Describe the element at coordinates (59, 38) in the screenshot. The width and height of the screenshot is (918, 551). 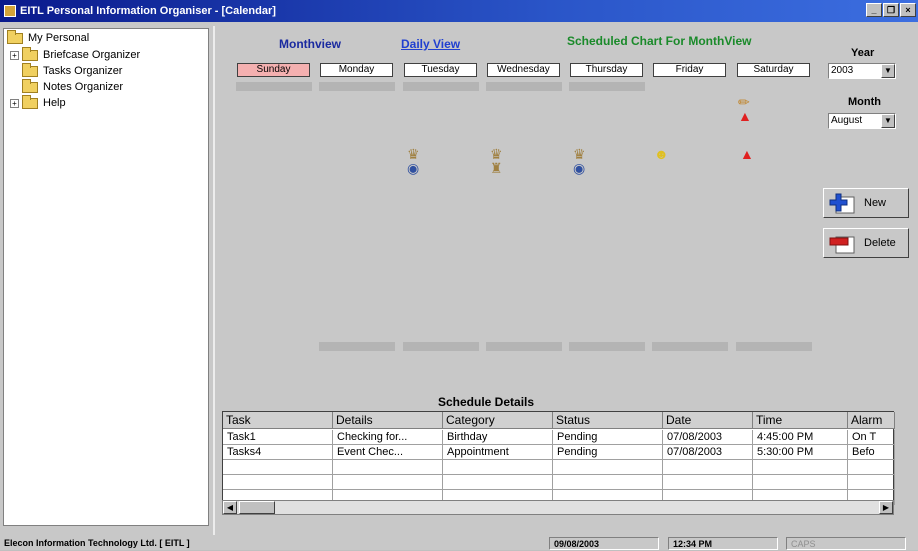
I see `tree-root-label: My Personal` at that location.